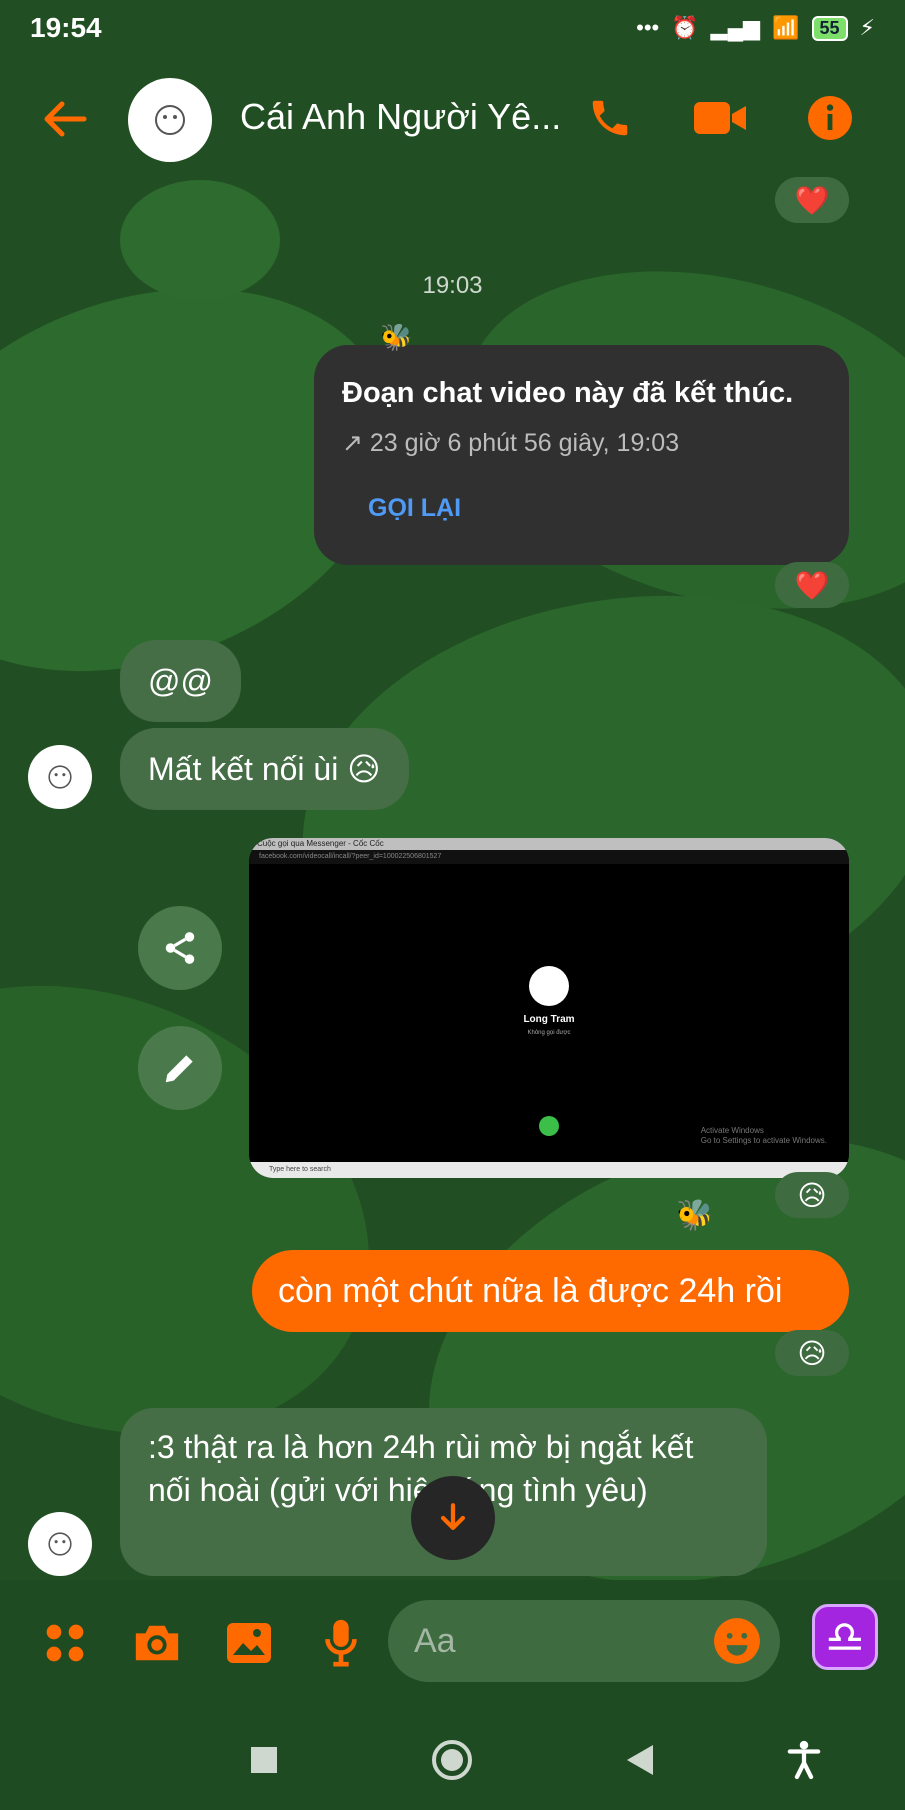 The image size is (905, 1810). What do you see at coordinates (830, 118) in the screenshot?
I see `info-icon` at bounding box center [830, 118].